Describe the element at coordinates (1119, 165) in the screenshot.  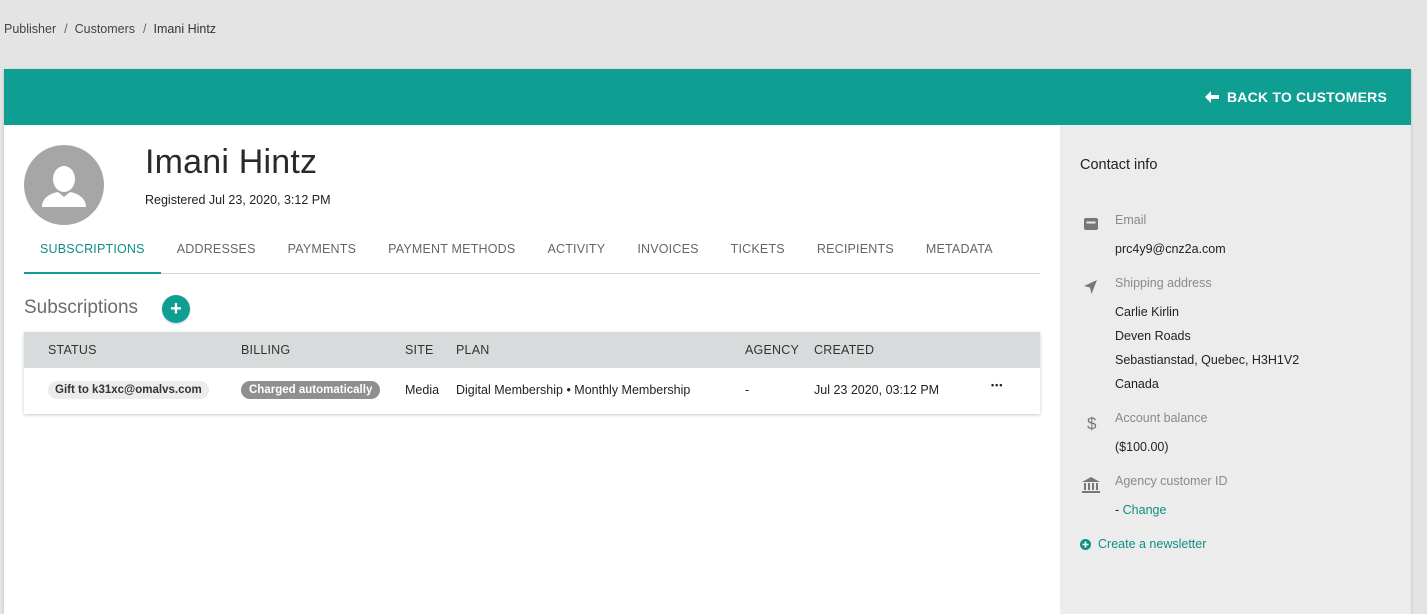
I see `contact-info-title: Contact info` at that location.